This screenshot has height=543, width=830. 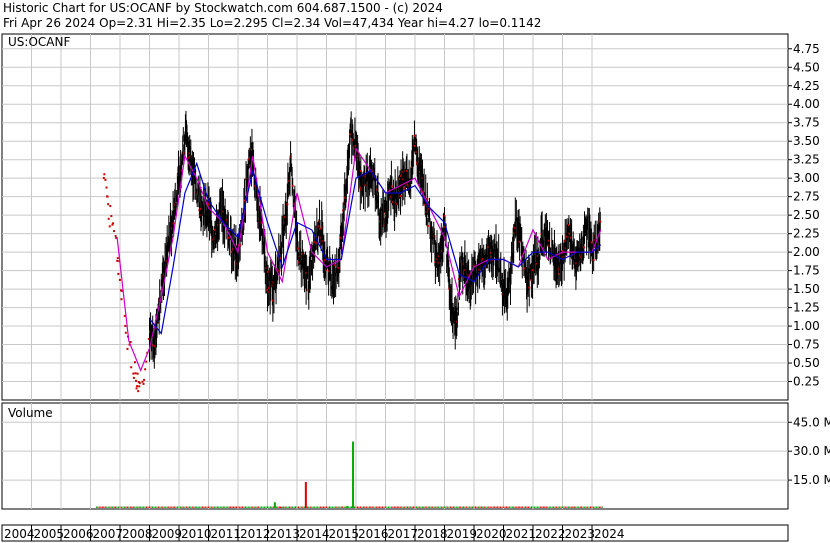 I want to click on price-tick-label: 4.50, so click(x=806, y=67).